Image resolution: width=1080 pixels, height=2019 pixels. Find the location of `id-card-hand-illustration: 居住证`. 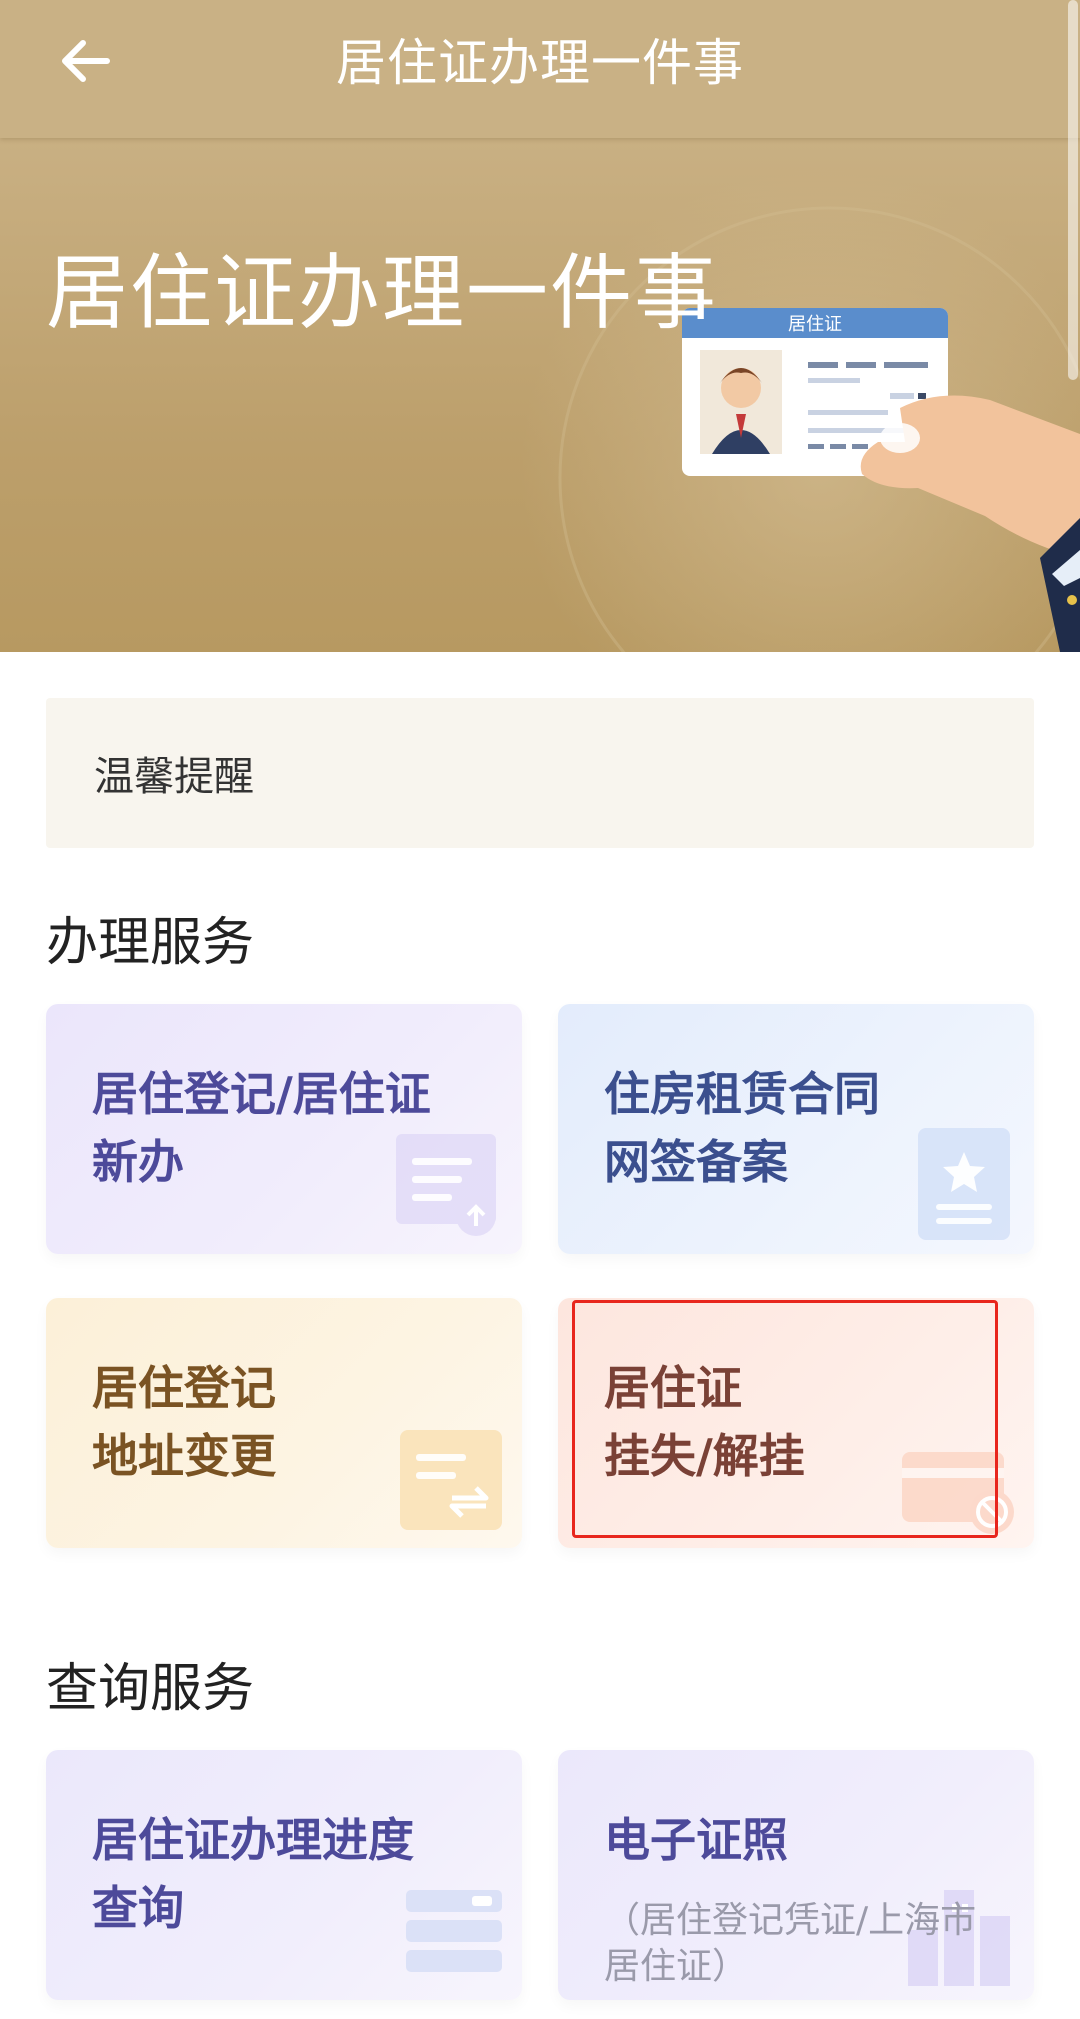

id-card-hand-illustration: 居住证 is located at coordinates (800, 410).